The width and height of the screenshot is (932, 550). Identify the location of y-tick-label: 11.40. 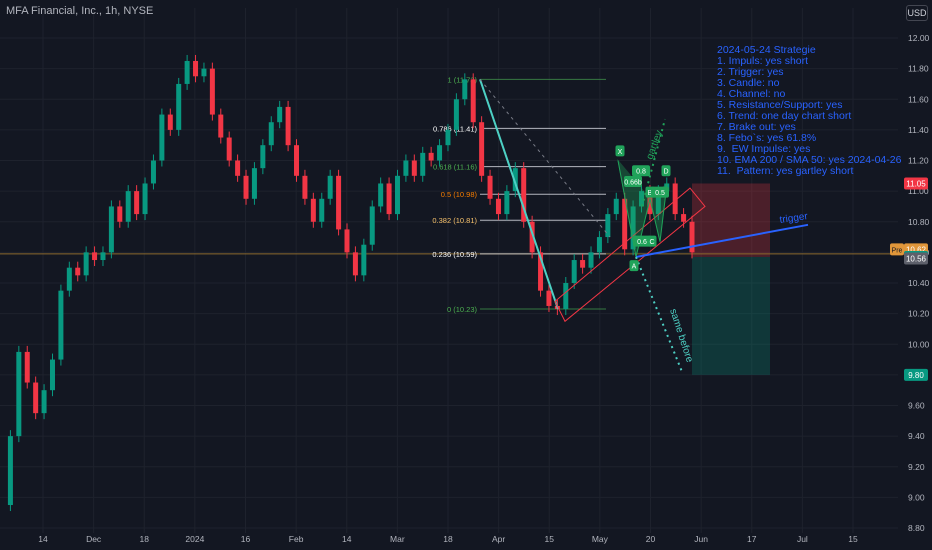
(918, 130).